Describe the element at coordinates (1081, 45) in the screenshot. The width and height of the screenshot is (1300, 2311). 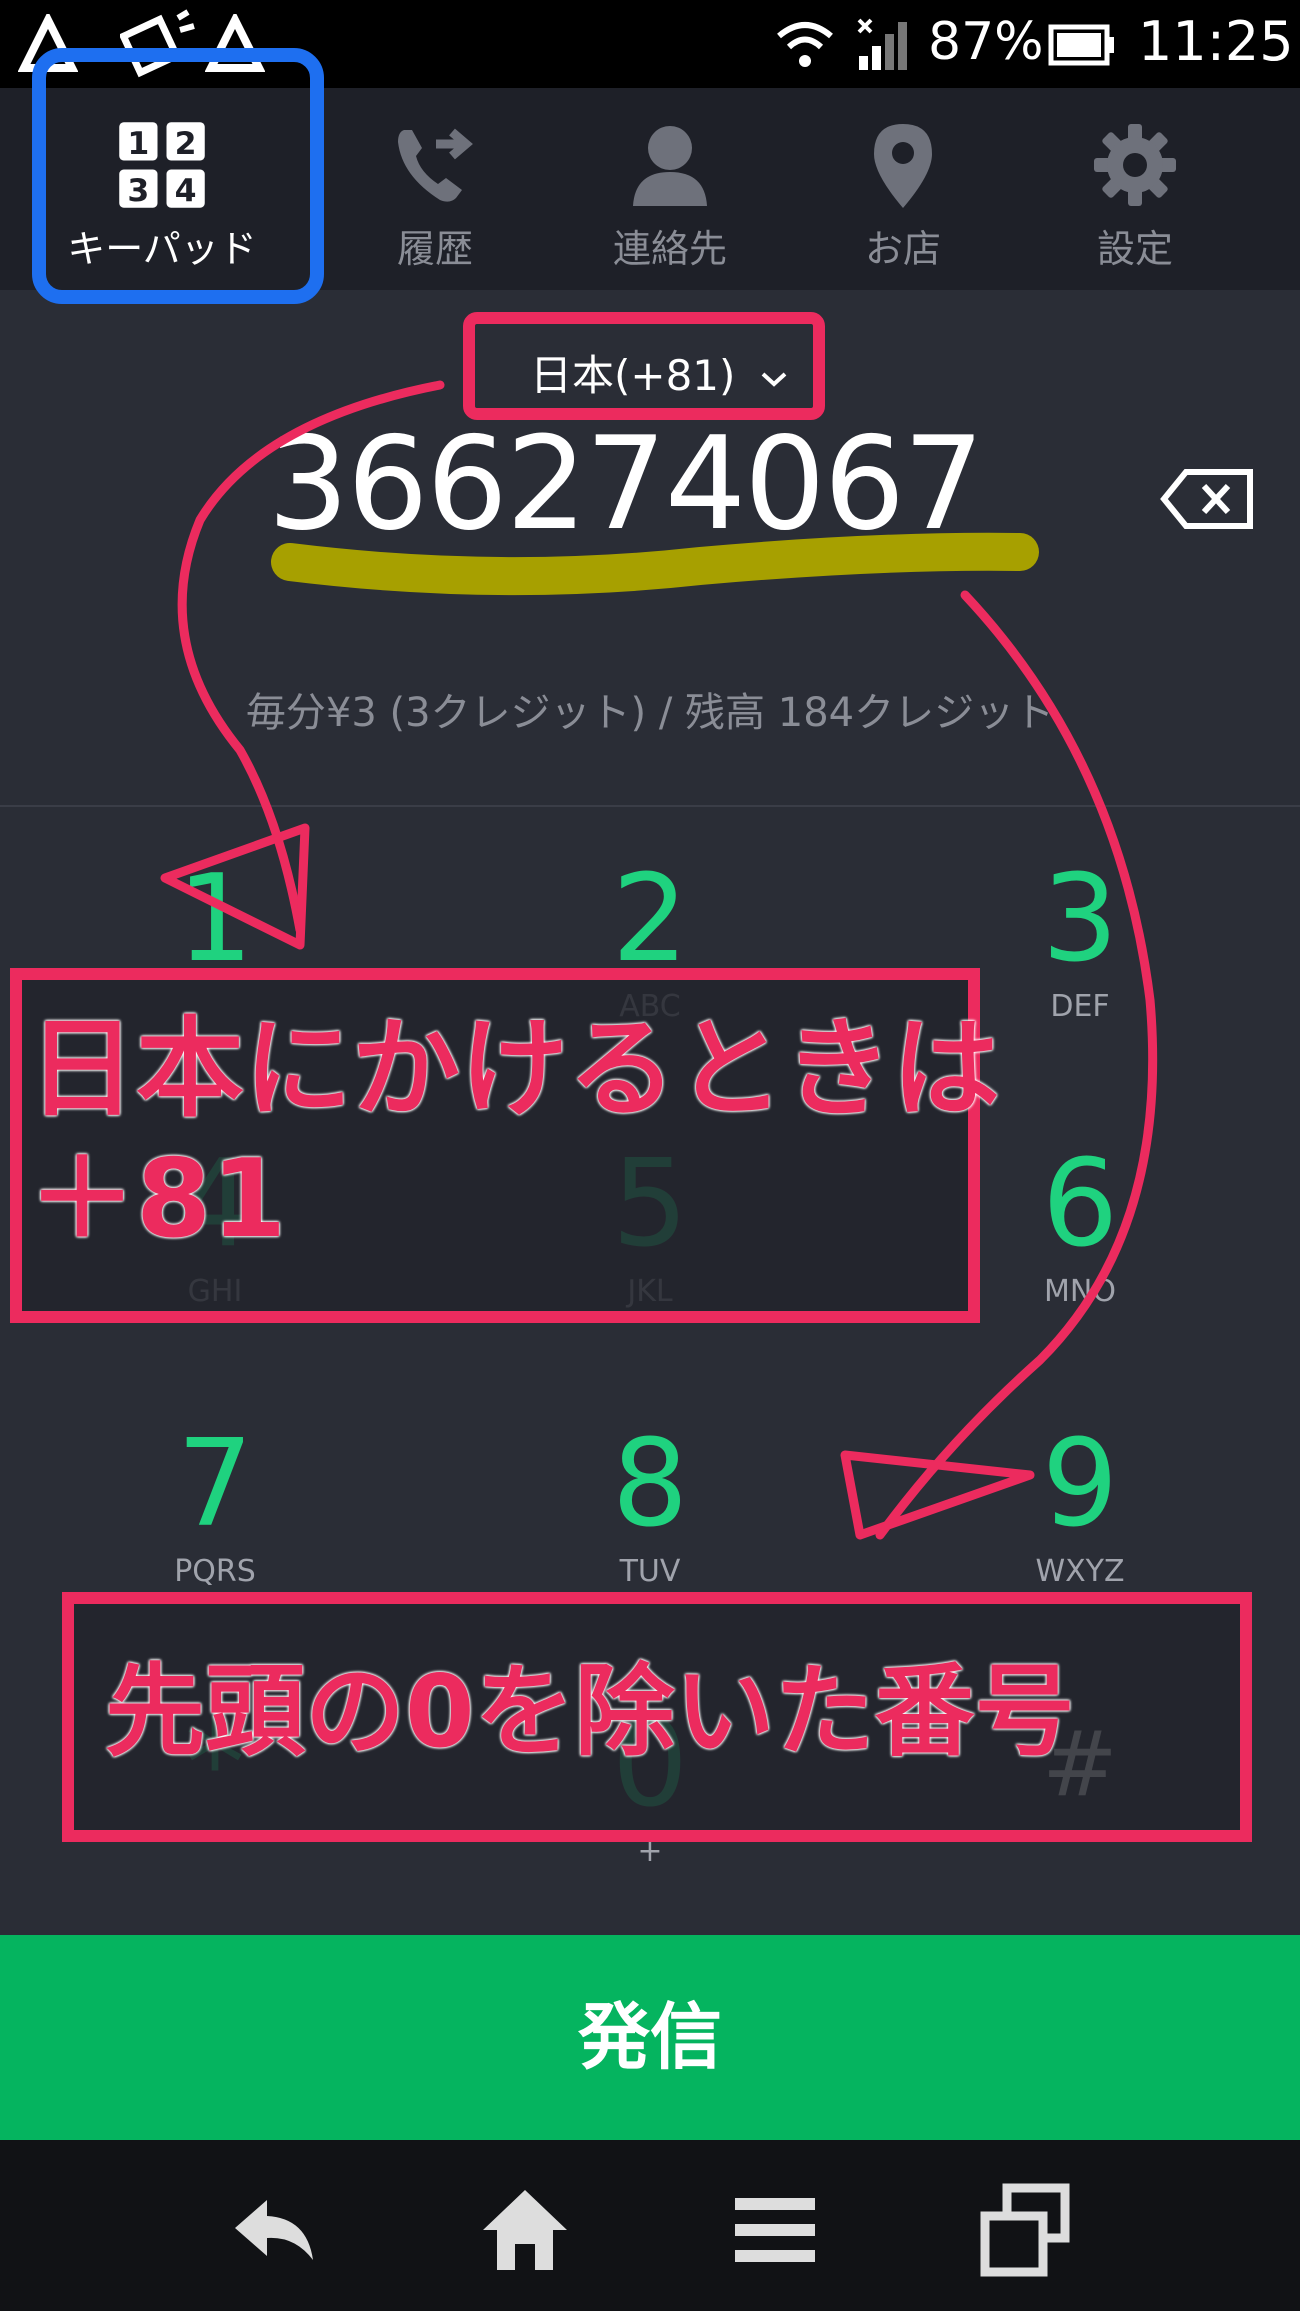
I see `battery-icon` at that location.